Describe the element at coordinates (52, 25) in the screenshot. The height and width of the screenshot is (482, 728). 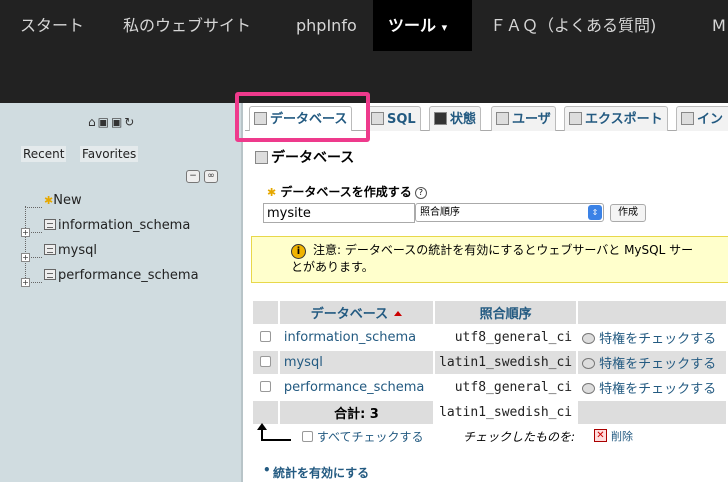
I see `nav-start: スタート` at that location.